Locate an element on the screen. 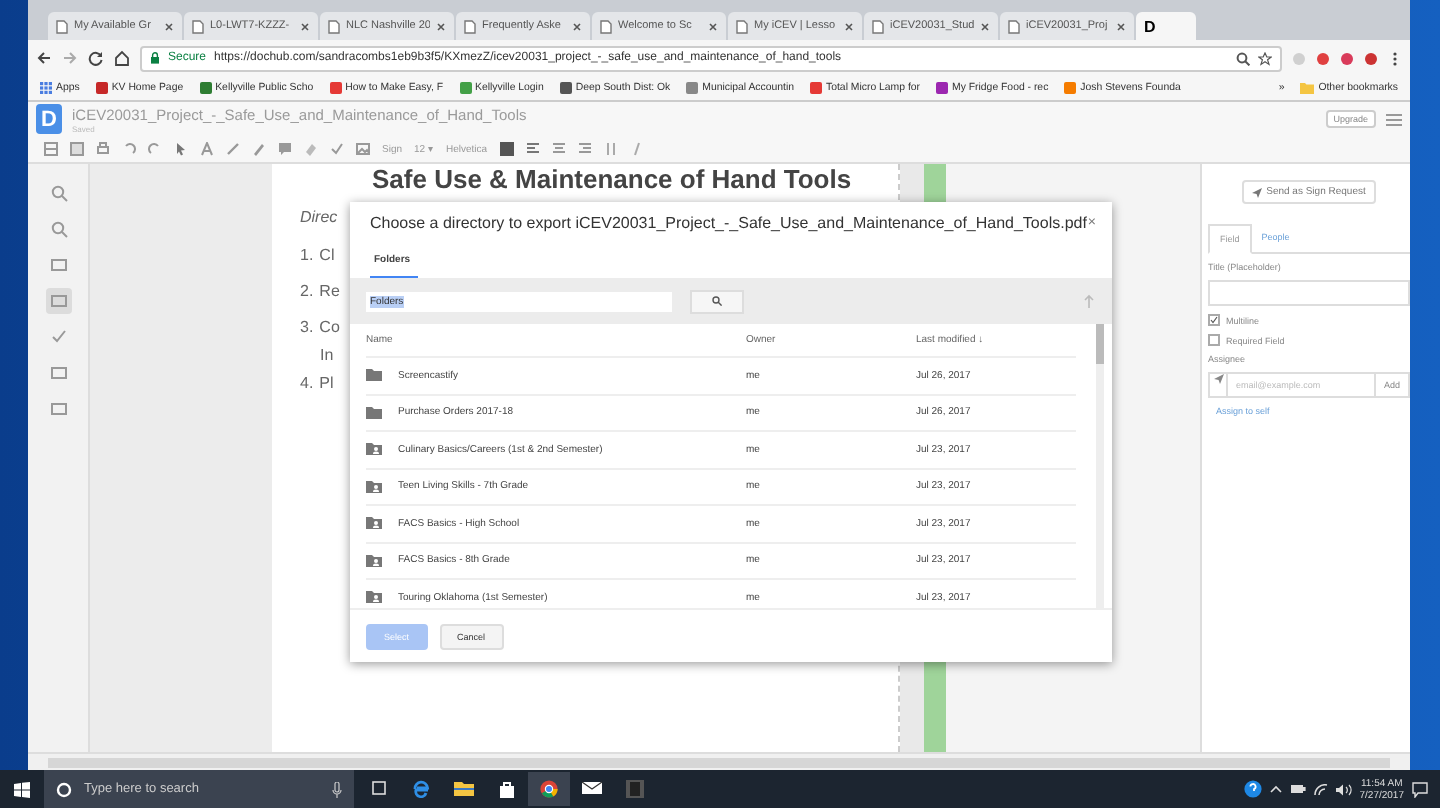 Image resolution: width=1440 pixels, height=808 pixels. menu-icon is located at coordinates (1395, 58).